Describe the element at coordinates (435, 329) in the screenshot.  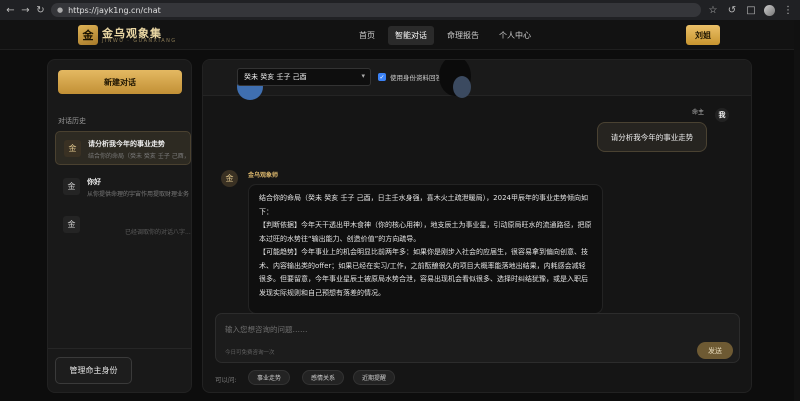
I see `message-input` at that location.